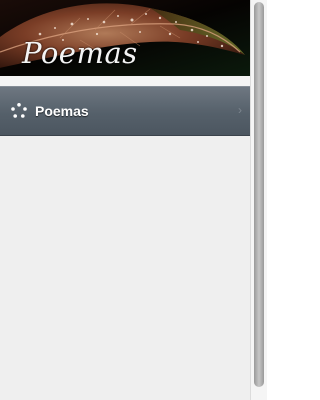 Image resolution: width=320 pixels, height=400 pixels. I want to click on loading-dots-icon, so click(19, 111).